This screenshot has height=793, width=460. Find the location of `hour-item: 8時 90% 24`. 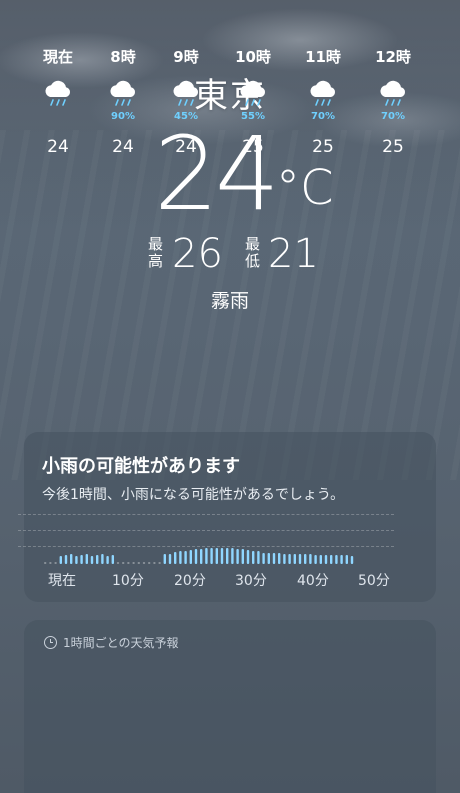

hour-item: 8時 90% 24 is located at coordinates (123, 101).